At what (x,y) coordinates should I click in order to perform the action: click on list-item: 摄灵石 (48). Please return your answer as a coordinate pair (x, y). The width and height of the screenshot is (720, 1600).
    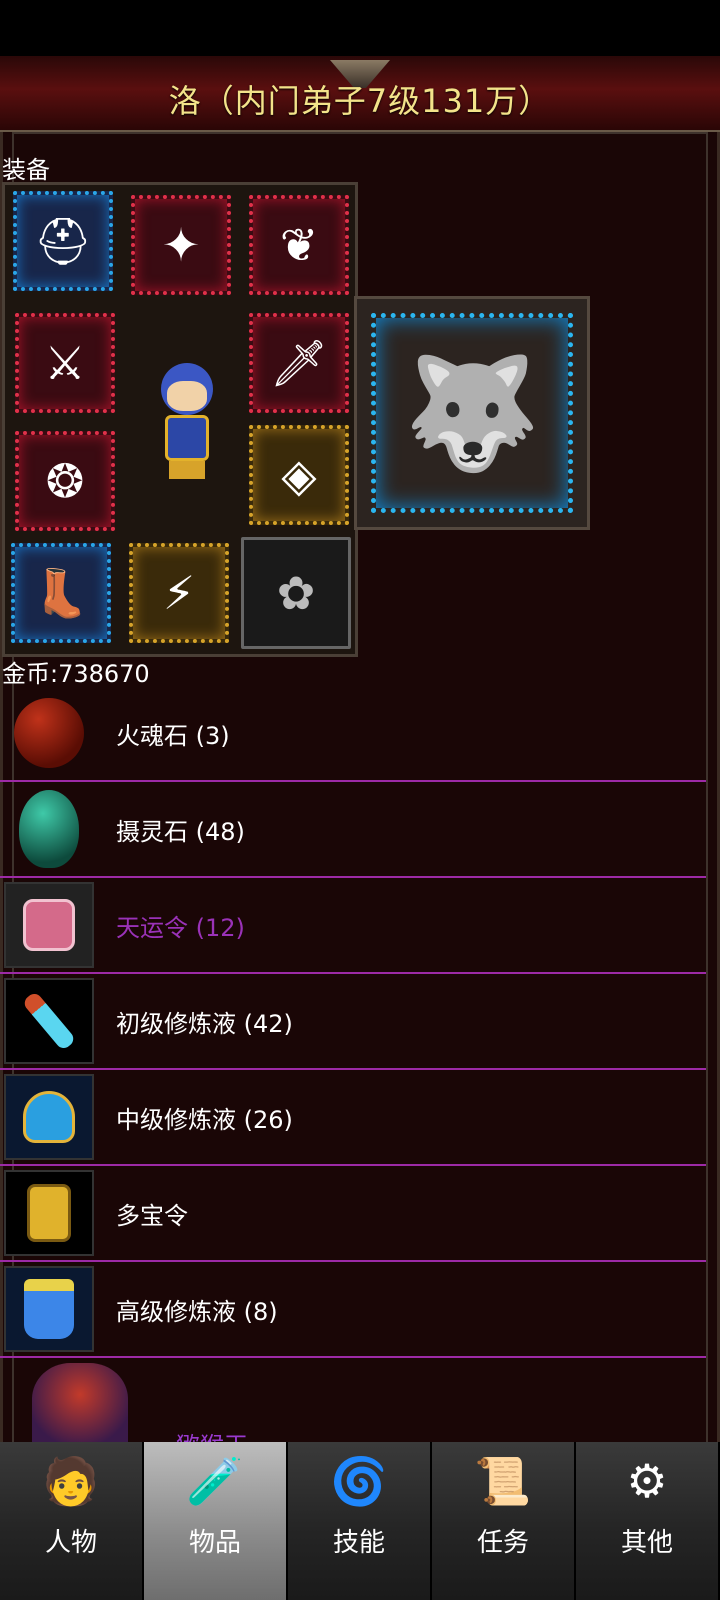
    Looking at the image, I should click on (353, 830).